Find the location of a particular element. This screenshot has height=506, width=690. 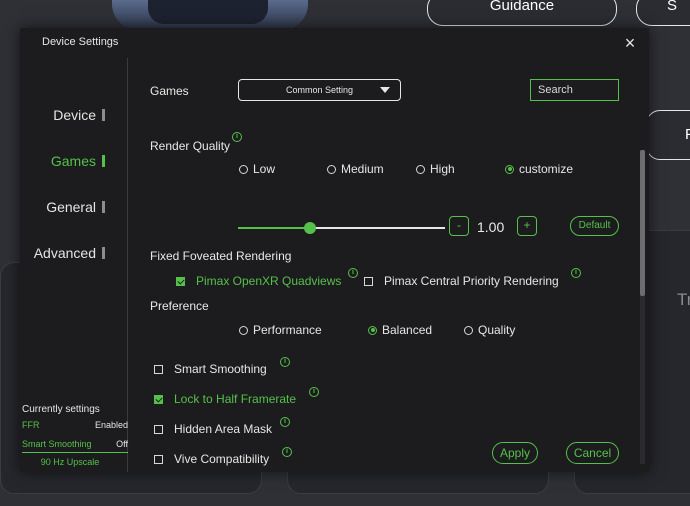

render-quality-low: Low is located at coordinates (257, 169).